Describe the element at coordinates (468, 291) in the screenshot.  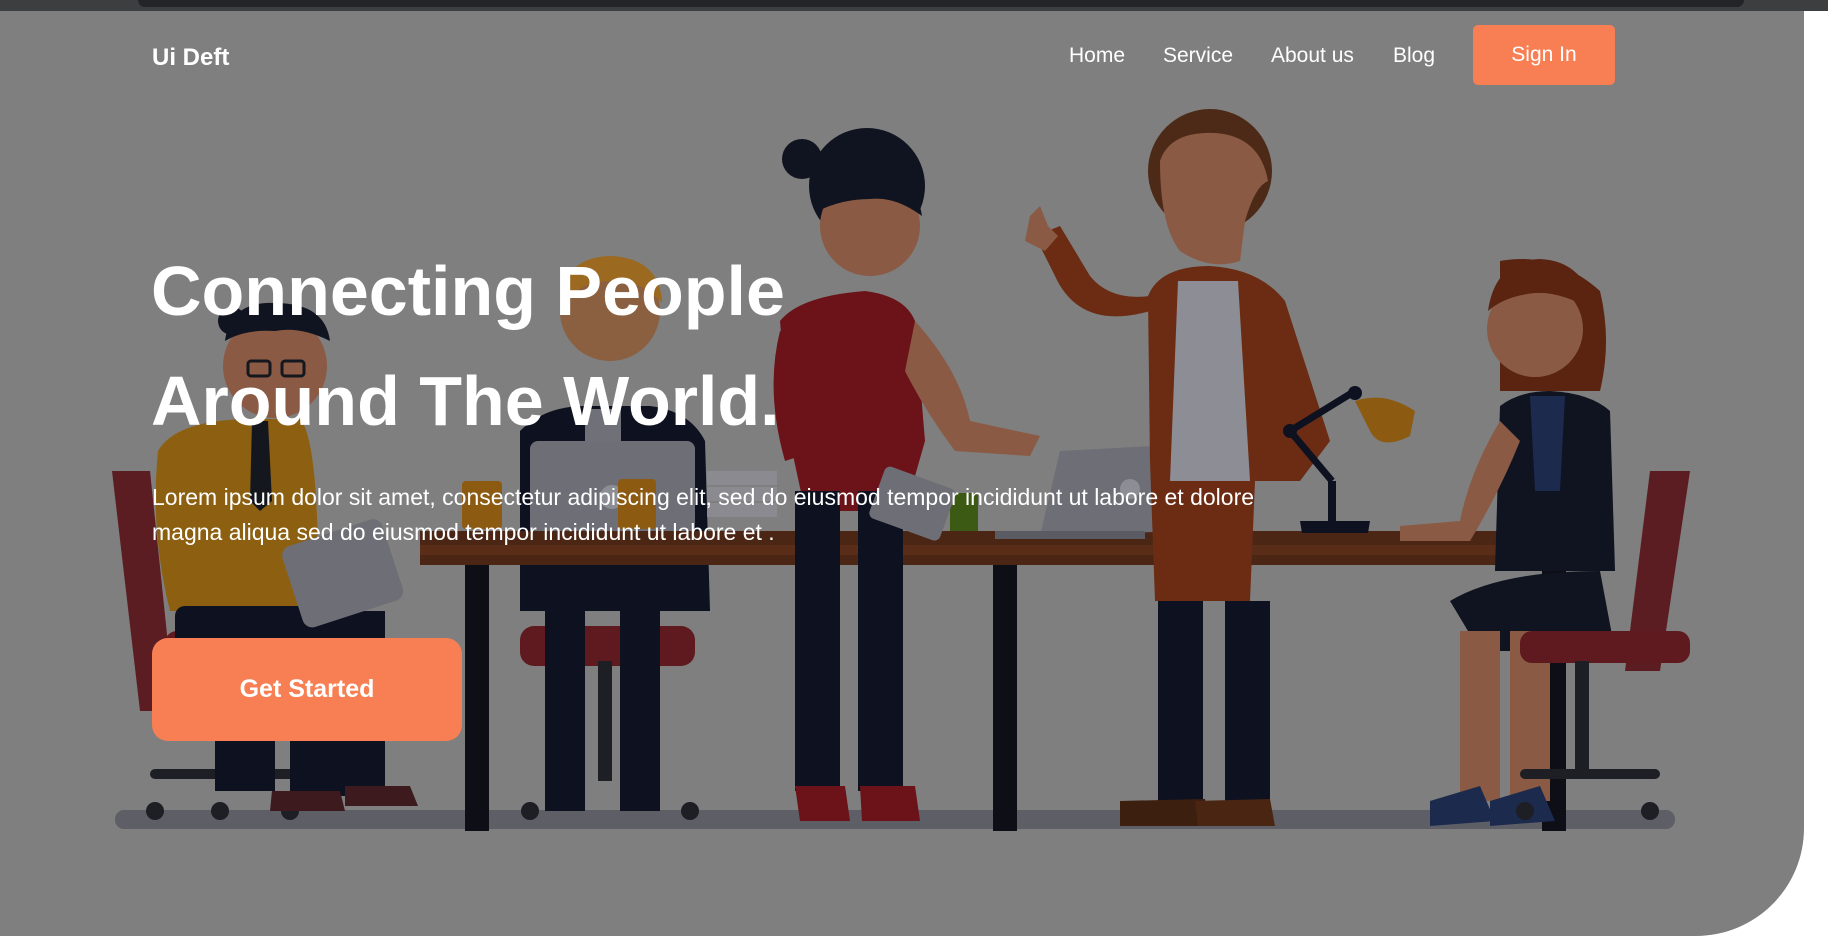
I see `hero-headline-line-1: Connecting People` at that location.